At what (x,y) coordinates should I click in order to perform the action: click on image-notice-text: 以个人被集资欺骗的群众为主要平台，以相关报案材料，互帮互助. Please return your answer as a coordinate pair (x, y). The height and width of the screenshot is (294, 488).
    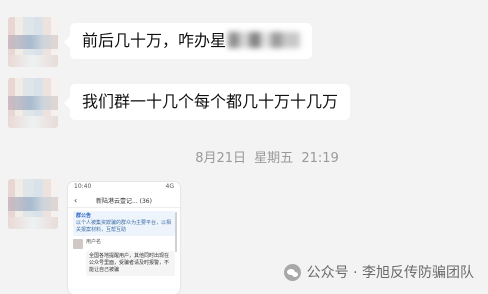
    Looking at the image, I should click on (124, 226).